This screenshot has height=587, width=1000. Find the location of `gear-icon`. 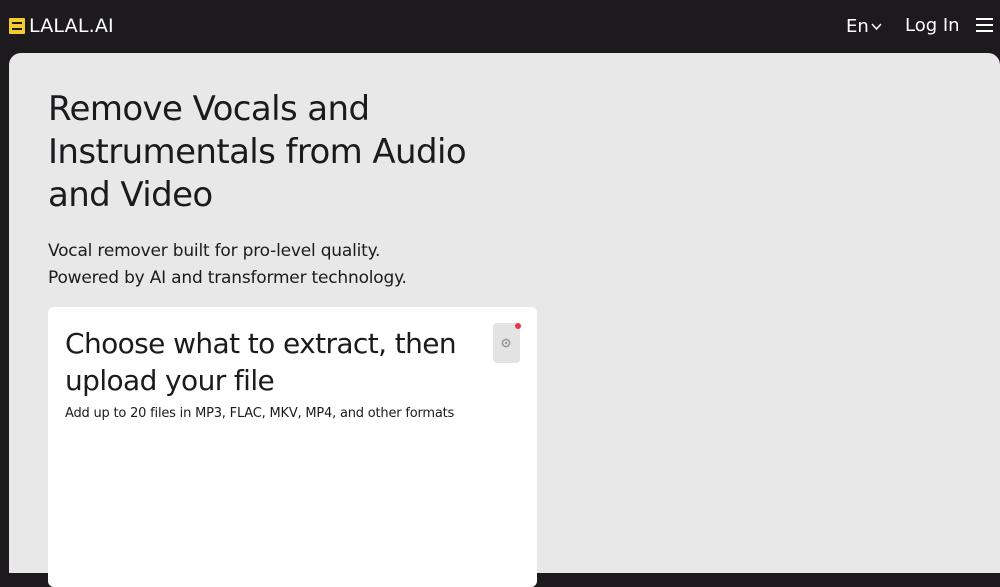

gear-icon is located at coordinates (506, 343).